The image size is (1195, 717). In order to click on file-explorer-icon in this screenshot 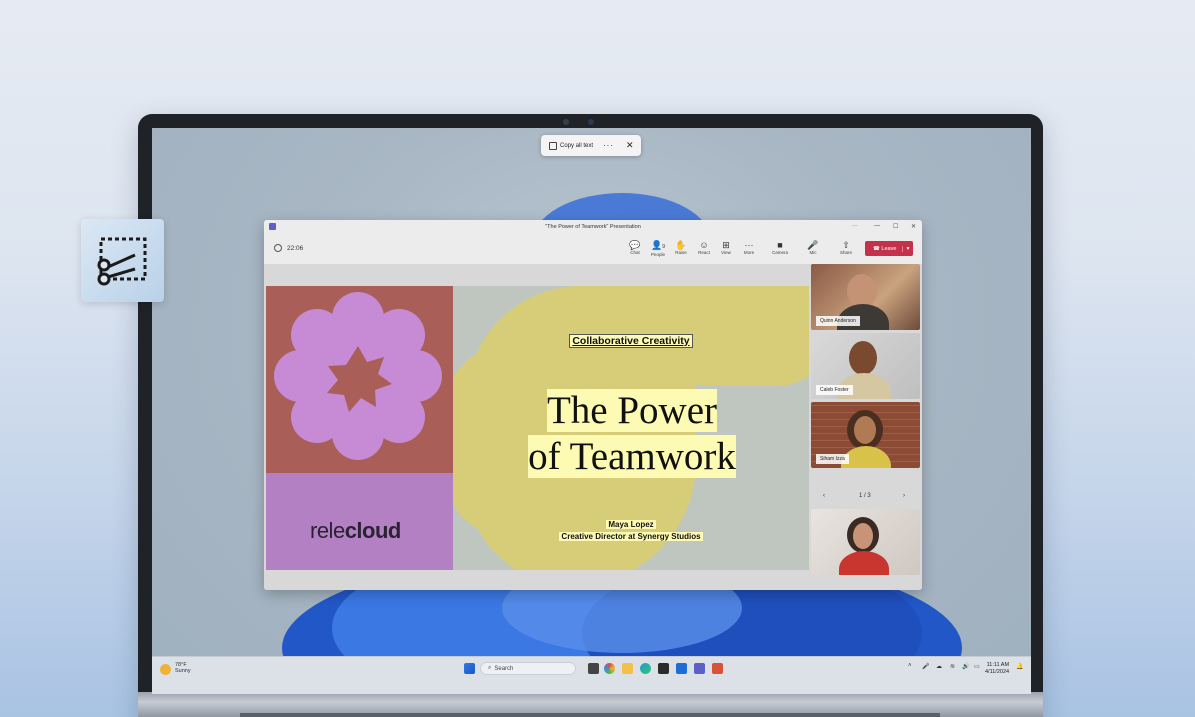, I will do `click(627, 668)`.